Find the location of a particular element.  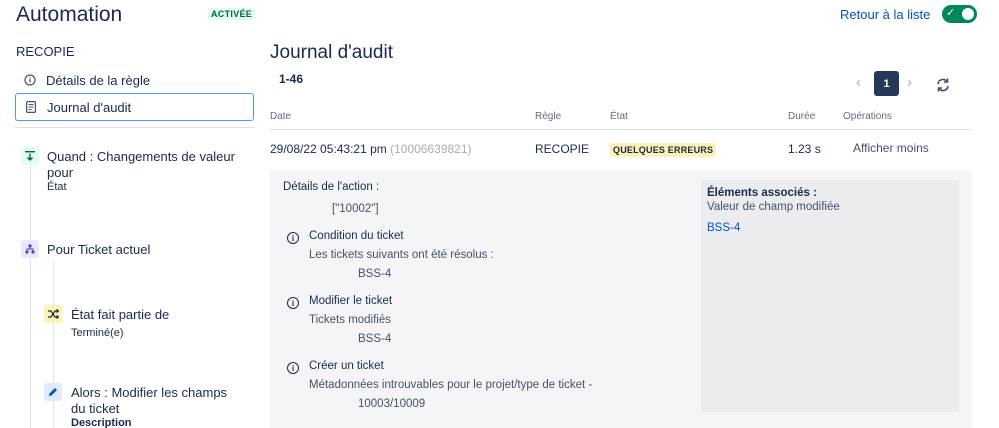

row-status-badge: QUELQUES ERREURS is located at coordinates (663, 150).